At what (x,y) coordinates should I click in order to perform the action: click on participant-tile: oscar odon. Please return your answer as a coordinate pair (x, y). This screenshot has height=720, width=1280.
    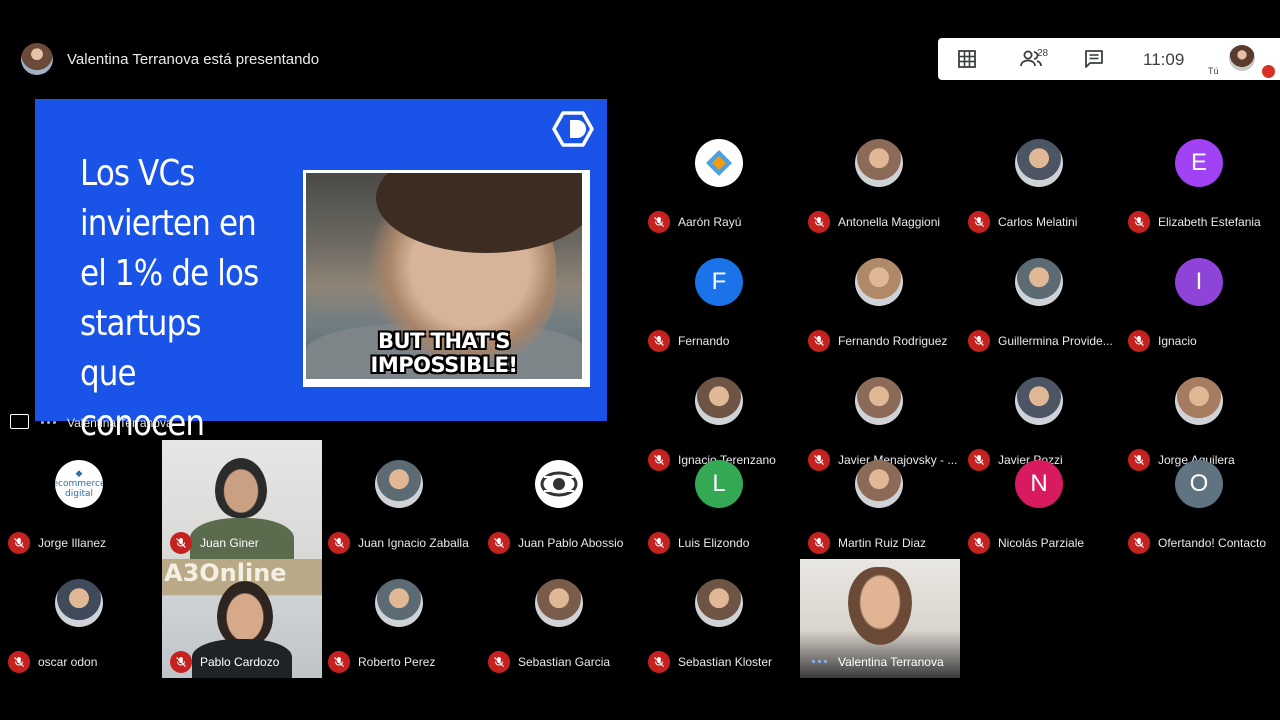
    Looking at the image, I should click on (80, 618).